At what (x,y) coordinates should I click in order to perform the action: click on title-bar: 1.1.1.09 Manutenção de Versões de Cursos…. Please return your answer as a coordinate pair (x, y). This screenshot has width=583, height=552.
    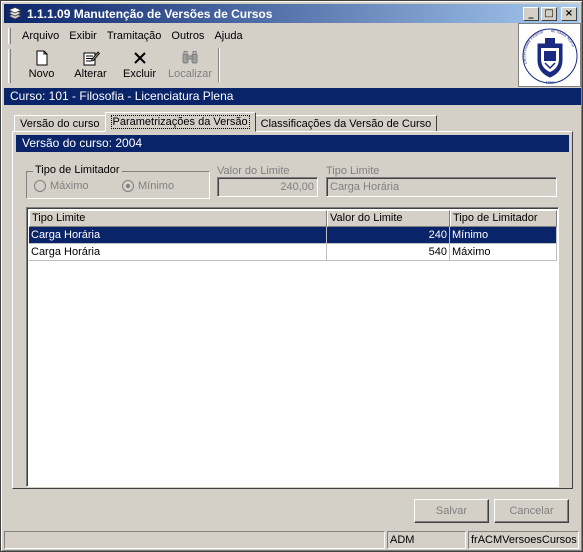
    Looking at the image, I should click on (291, 13).